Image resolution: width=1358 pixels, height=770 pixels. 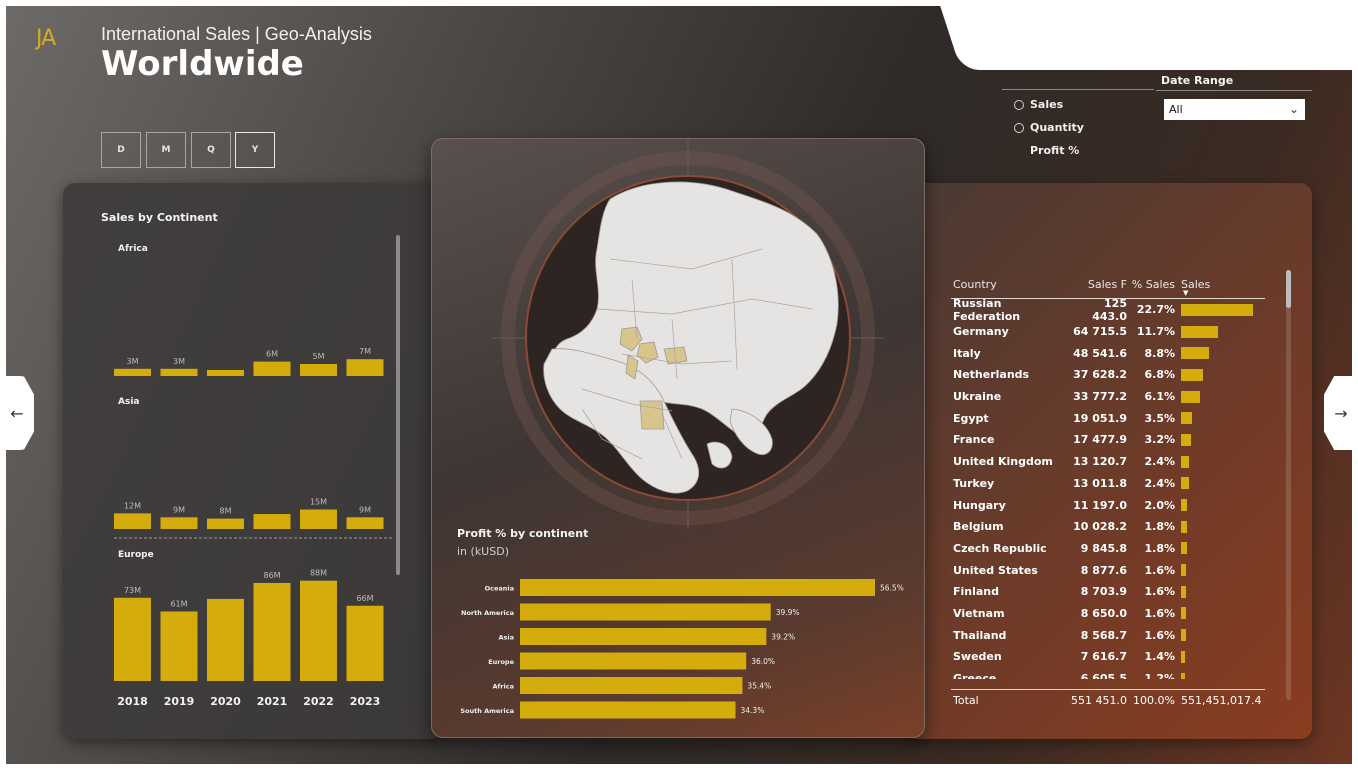 What do you see at coordinates (166, 150) in the screenshot?
I see `period-button-m: M` at bounding box center [166, 150].